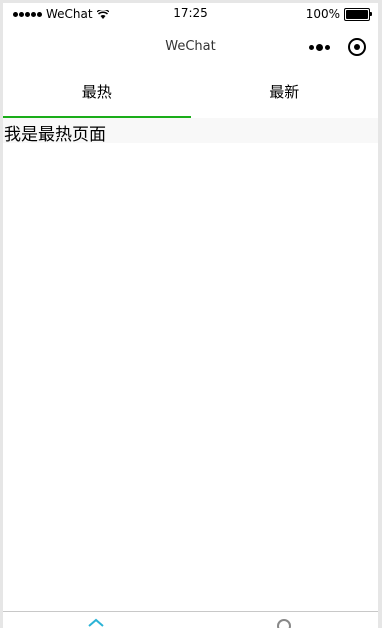 This screenshot has width=382, height=628. Describe the element at coordinates (358, 14) in the screenshot. I see `battery-icon` at that location.